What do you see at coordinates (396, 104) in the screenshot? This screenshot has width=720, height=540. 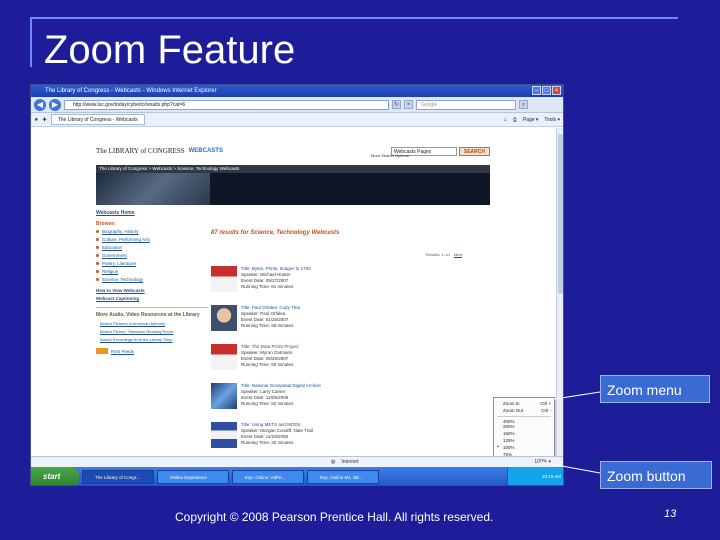 I see `refresh-button: ↻` at bounding box center [396, 104].